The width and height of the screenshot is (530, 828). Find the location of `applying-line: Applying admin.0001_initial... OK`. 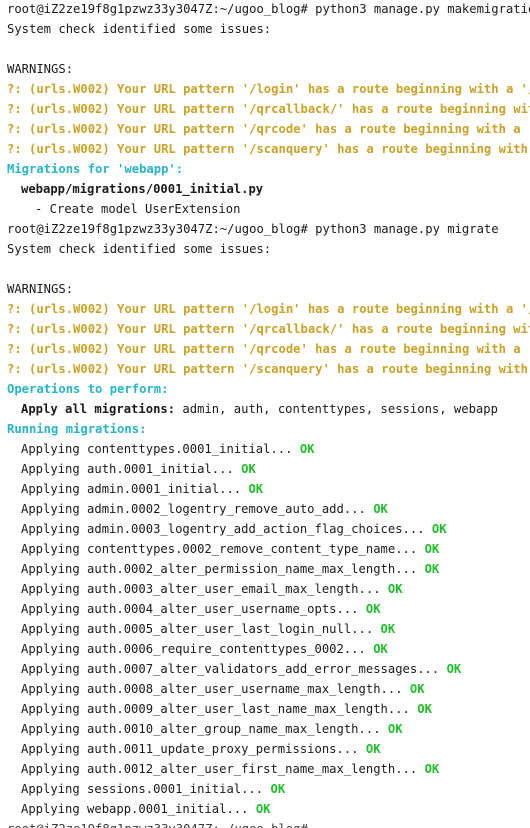

applying-line: Applying admin.0001_initial... OK is located at coordinates (142, 489).